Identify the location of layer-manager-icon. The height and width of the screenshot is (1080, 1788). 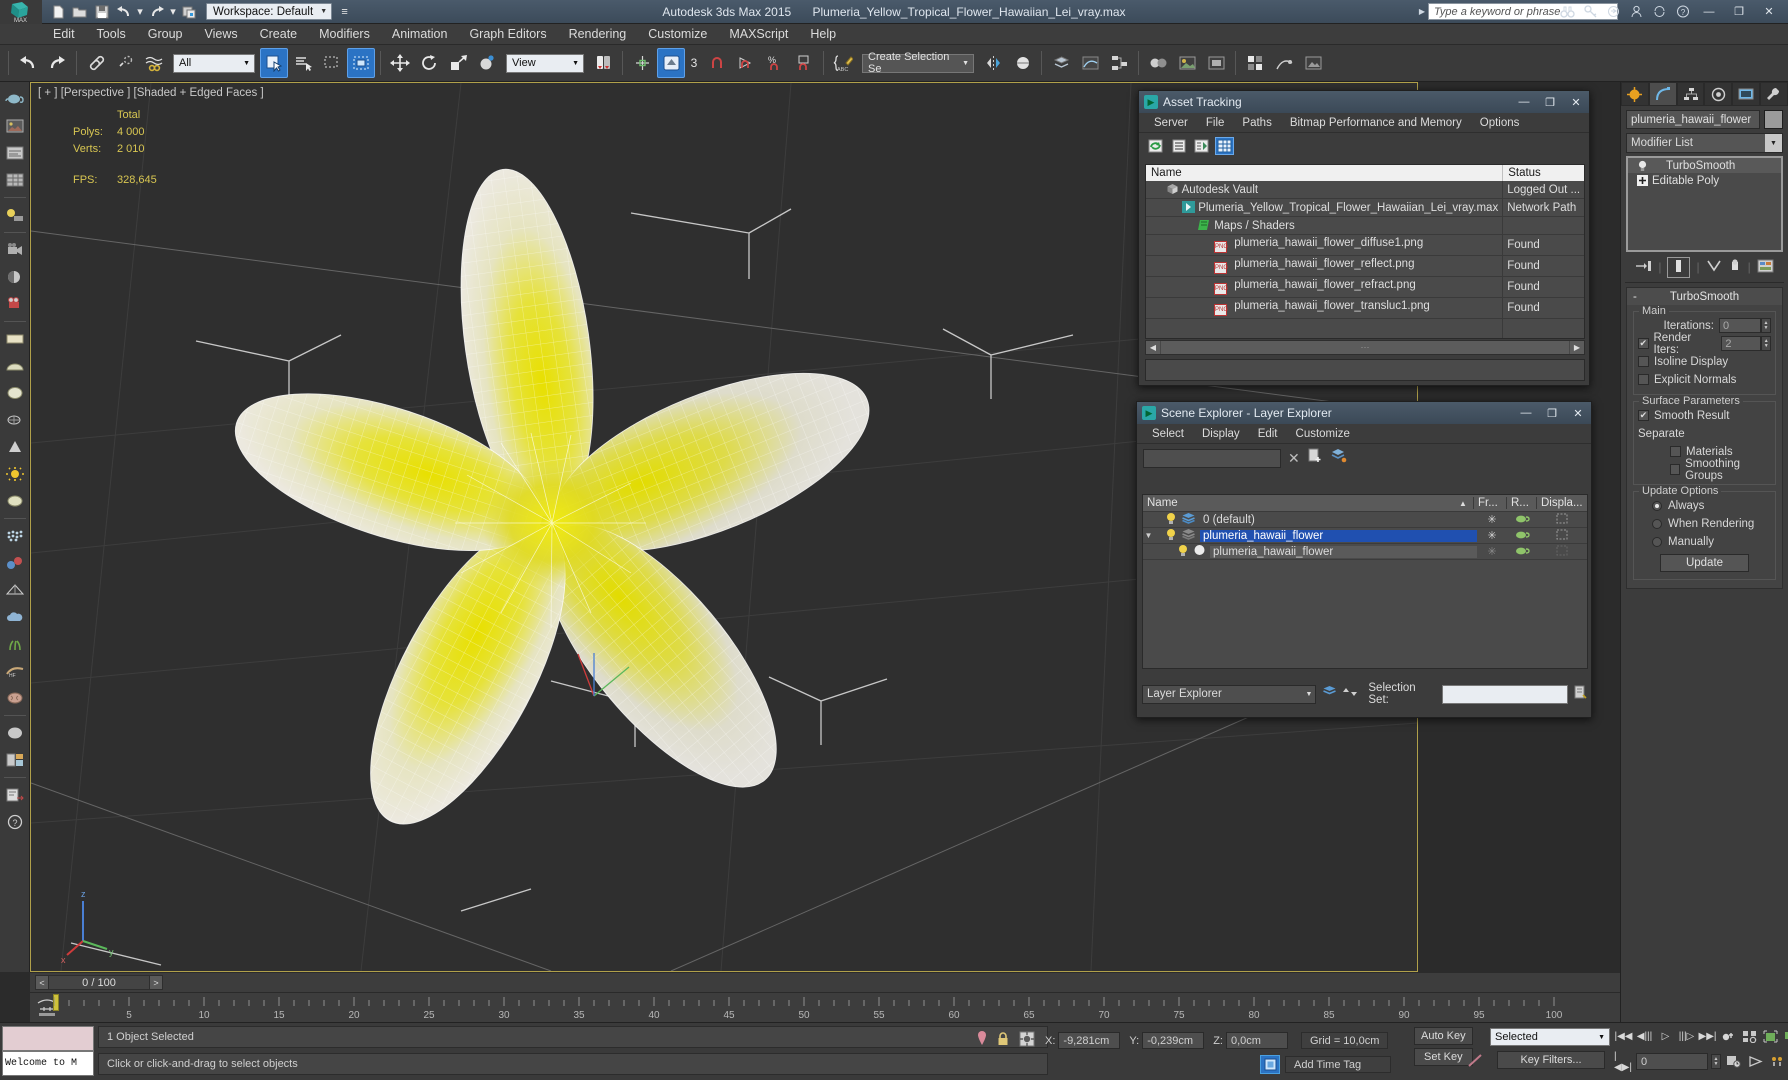
(1329, 694).